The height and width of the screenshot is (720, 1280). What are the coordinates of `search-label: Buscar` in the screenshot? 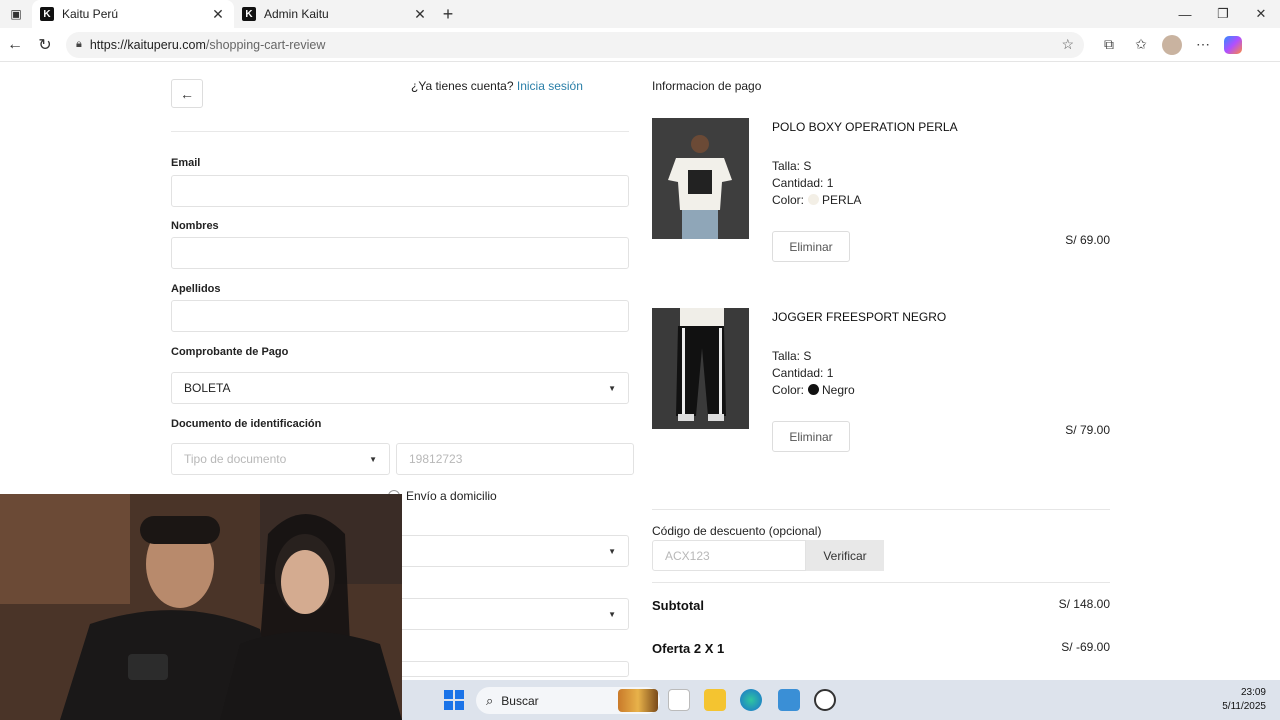 It's located at (520, 700).